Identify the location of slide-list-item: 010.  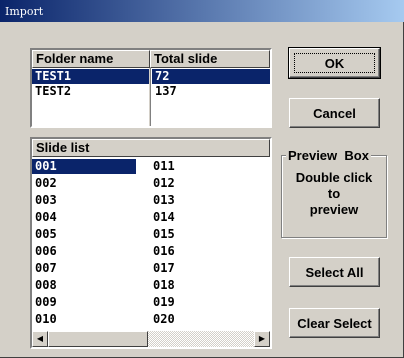
(84, 319).